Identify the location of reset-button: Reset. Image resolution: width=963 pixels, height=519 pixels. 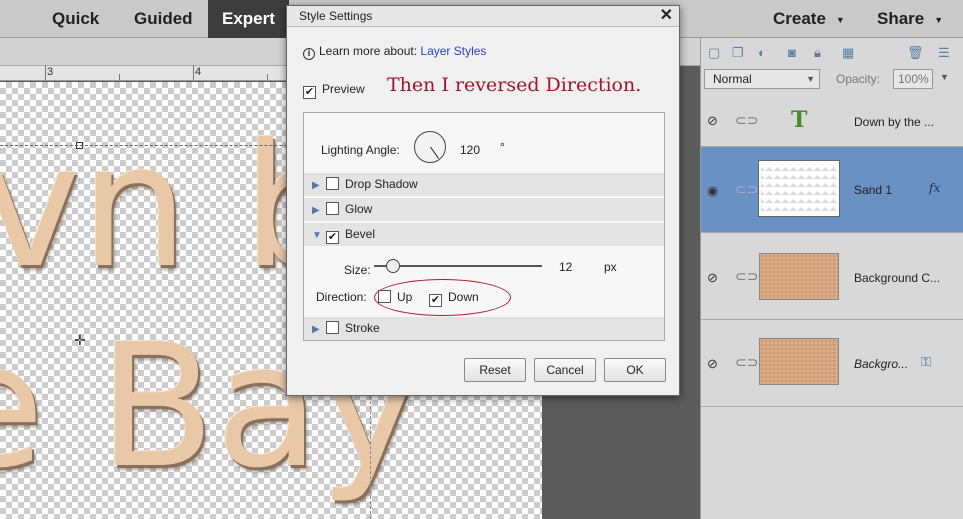
(495, 370).